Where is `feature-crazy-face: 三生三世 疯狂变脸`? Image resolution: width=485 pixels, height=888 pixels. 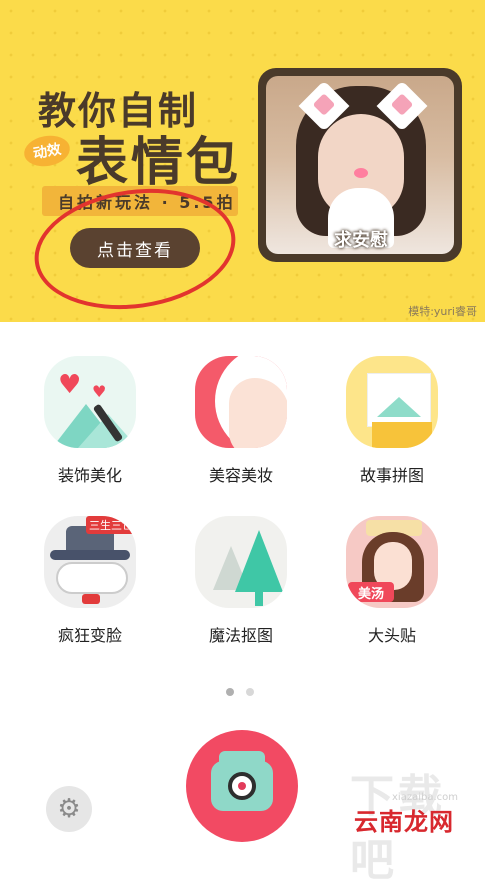 feature-crazy-face: 三生三世 疯狂变脸 is located at coordinates (90, 581).